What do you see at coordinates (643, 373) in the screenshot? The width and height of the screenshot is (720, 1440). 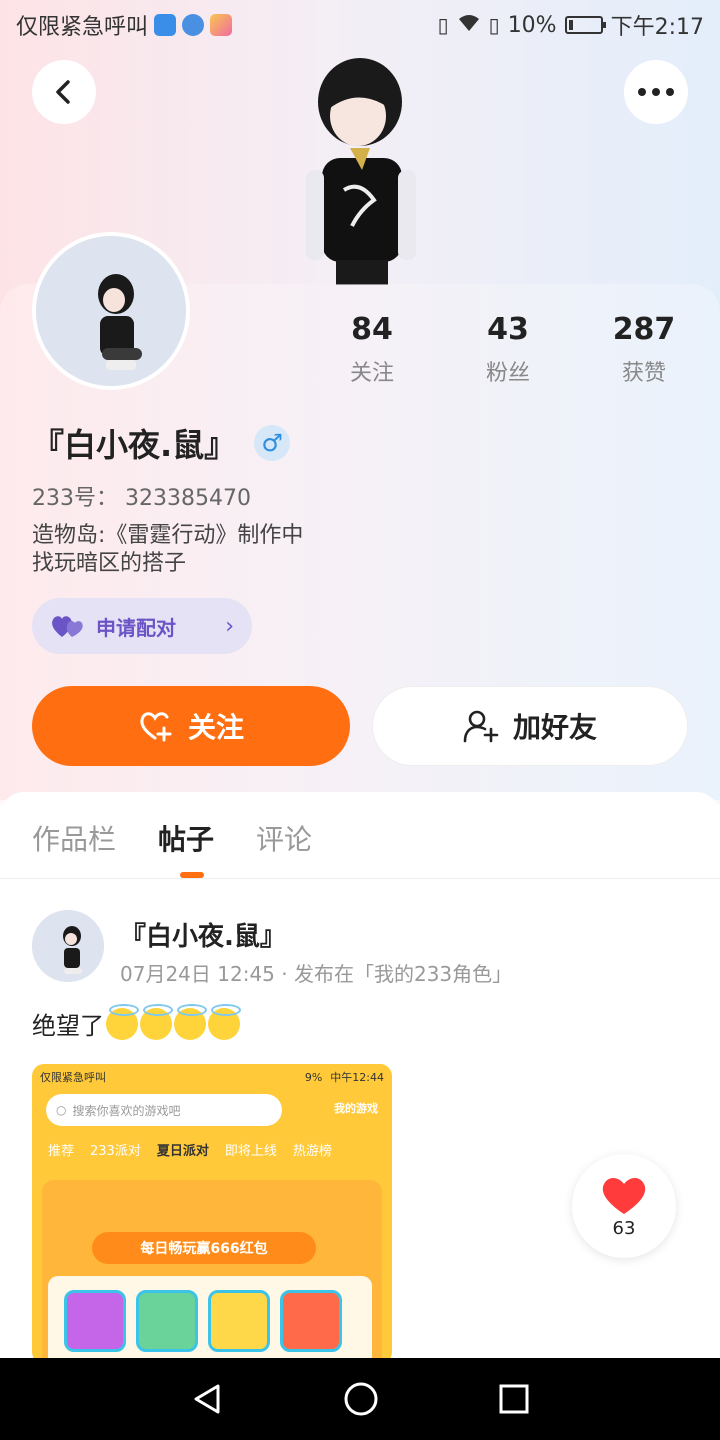 I see `stat-label: 获赞` at bounding box center [643, 373].